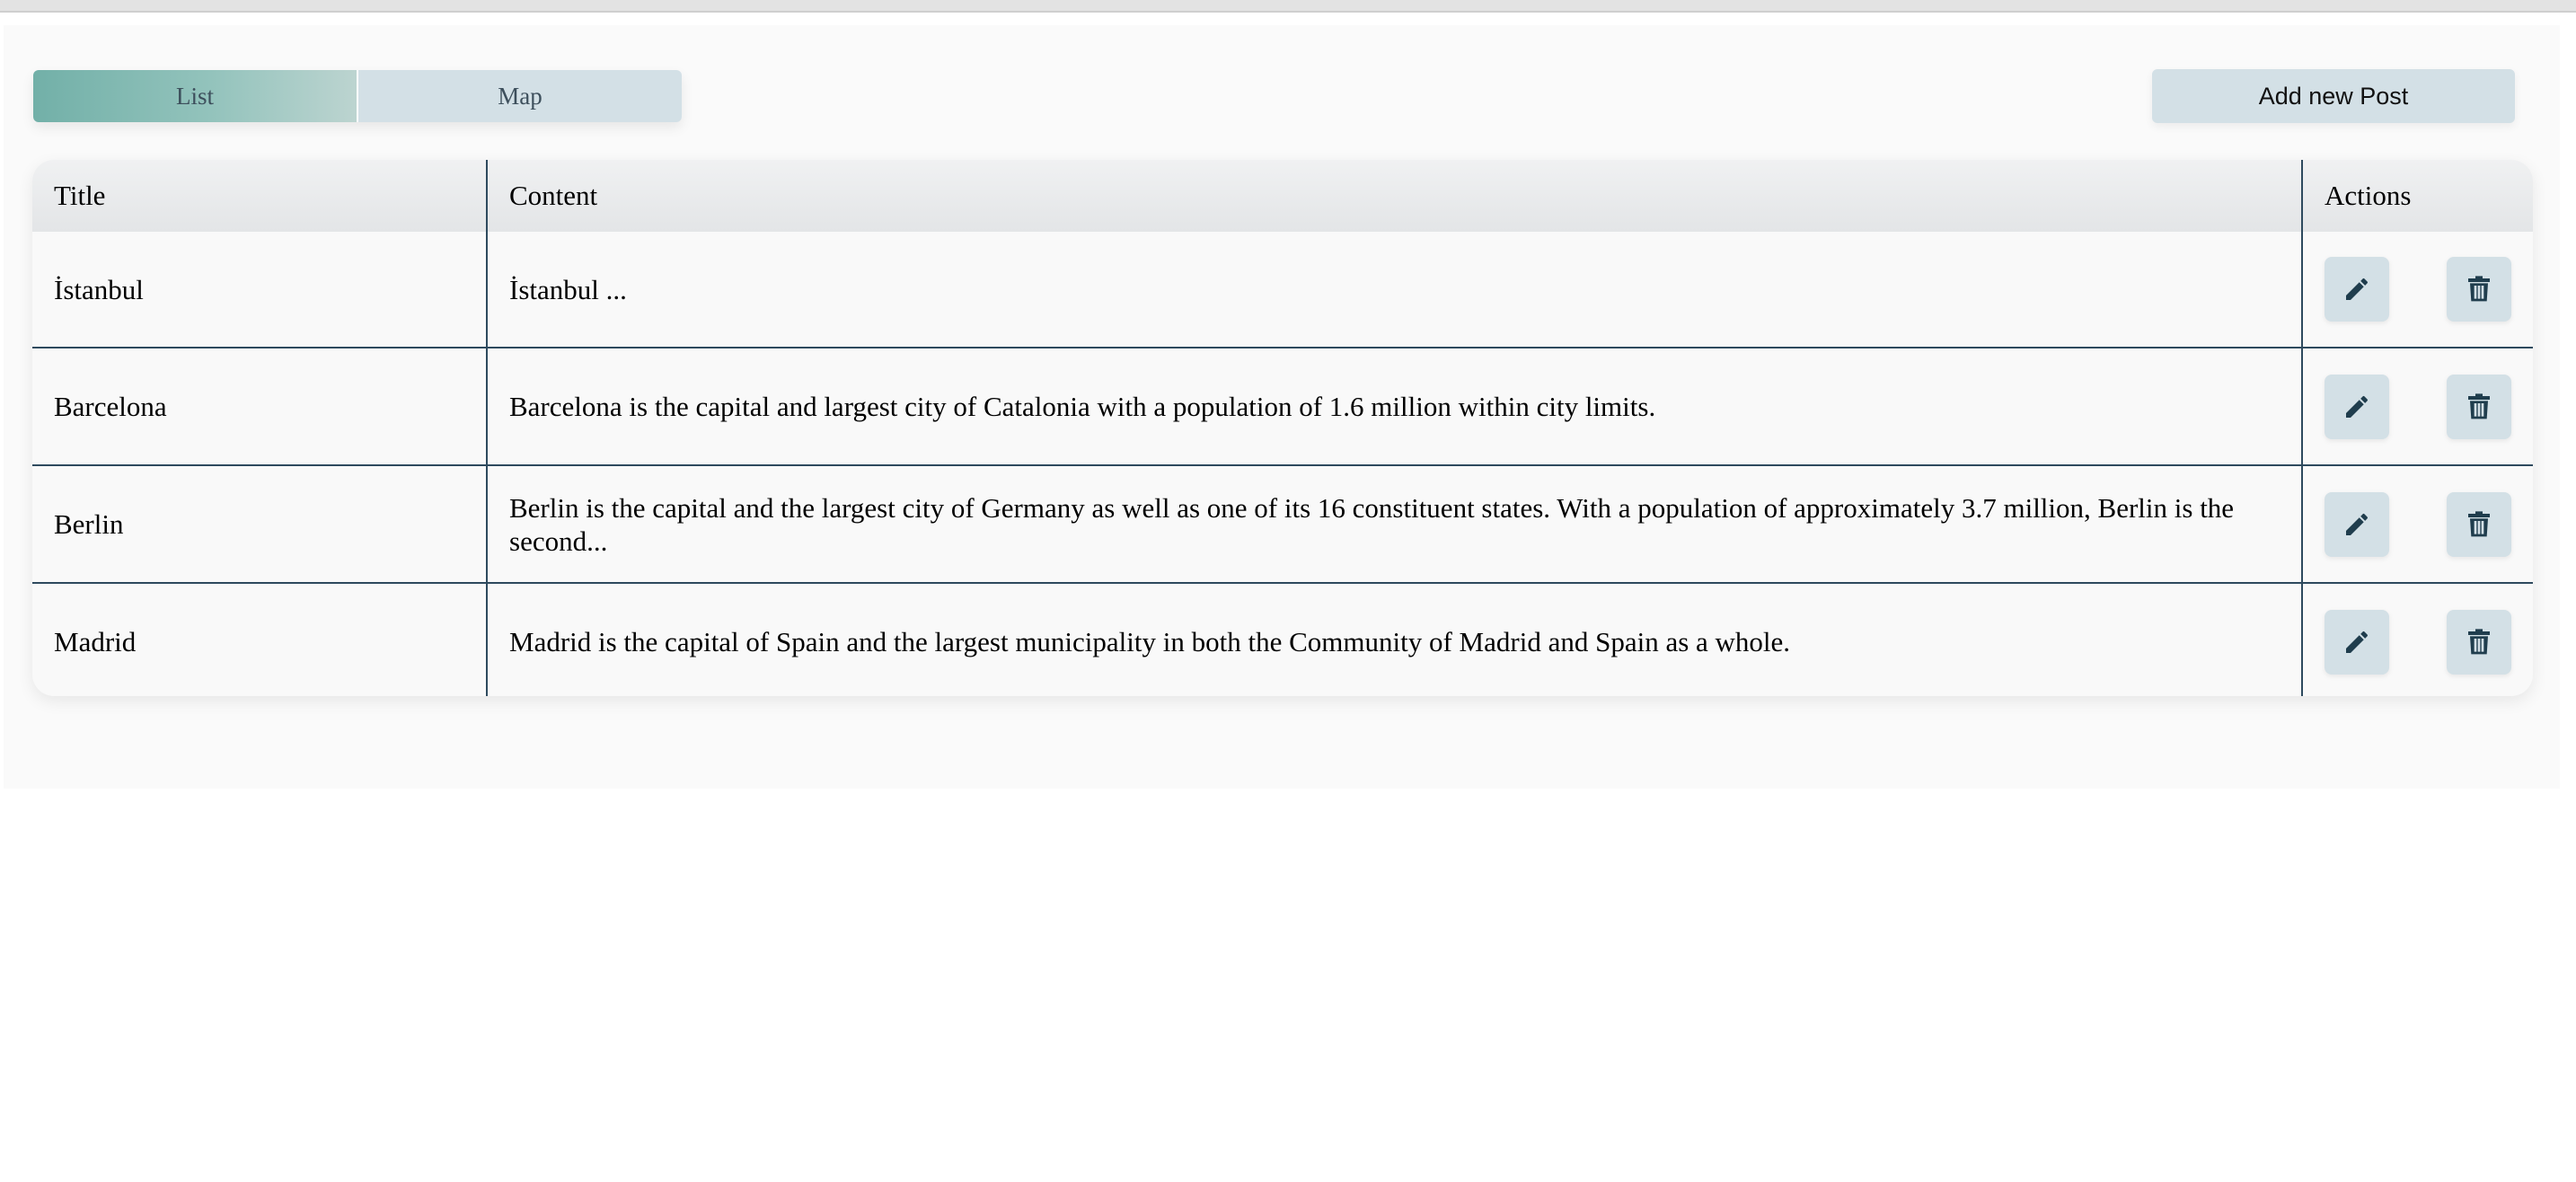 This screenshot has height=1182, width=2576. What do you see at coordinates (2333, 96) in the screenshot?
I see `add-new-post-button: Add new Post` at bounding box center [2333, 96].